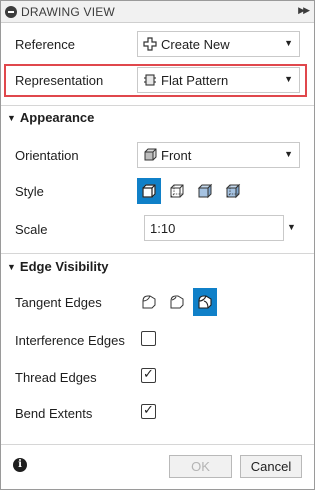  What do you see at coordinates (11, 12) in the screenshot?
I see `minus-circle-icon` at bounding box center [11, 12].